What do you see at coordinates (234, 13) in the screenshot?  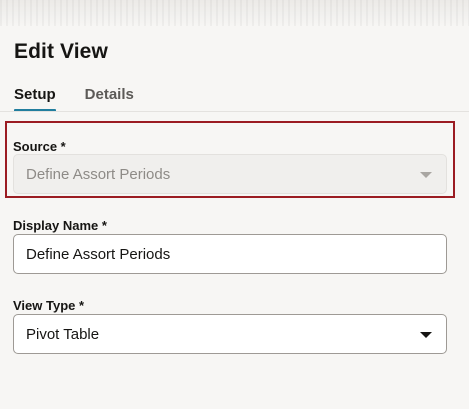 I see `top-banner-strip` at bounding box center [234, 13].